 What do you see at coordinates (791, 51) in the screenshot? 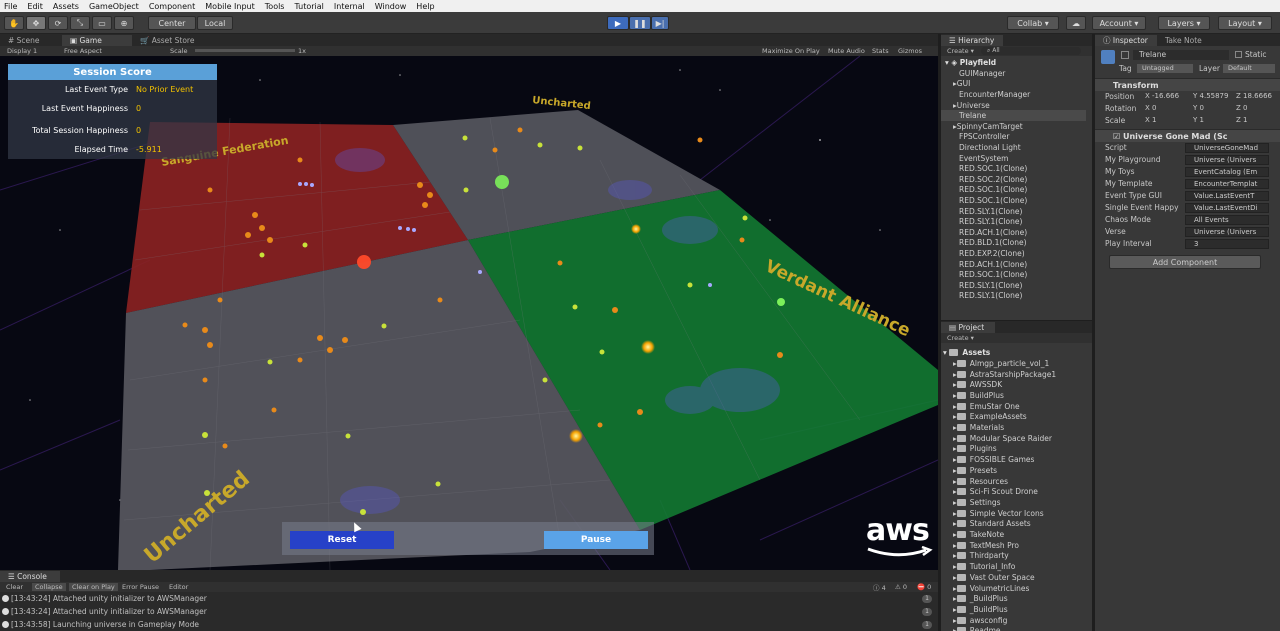
I see `maximize-on-play-toggle: Maximize On Play` at bounding box center [791, 51].